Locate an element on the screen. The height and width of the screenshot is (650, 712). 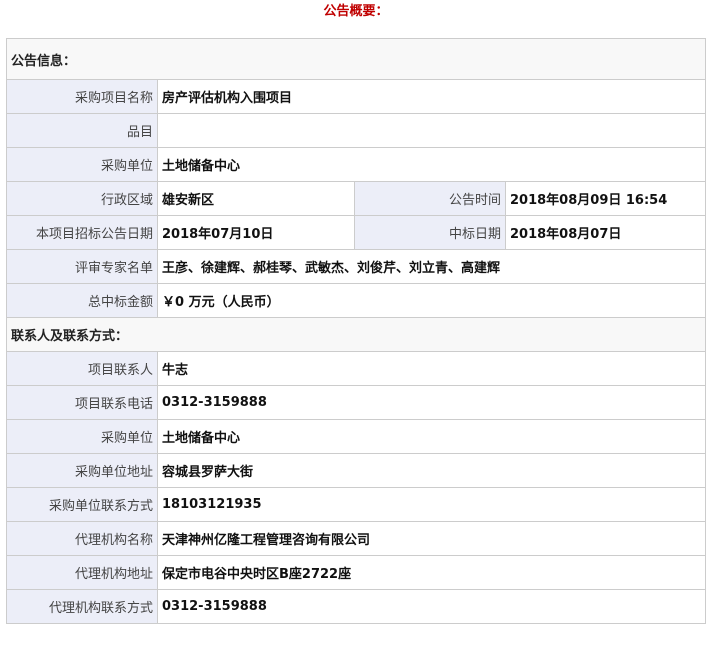
table-row: 代理机构联系方式 0312-3159888 is located at coordinates (356, 606).